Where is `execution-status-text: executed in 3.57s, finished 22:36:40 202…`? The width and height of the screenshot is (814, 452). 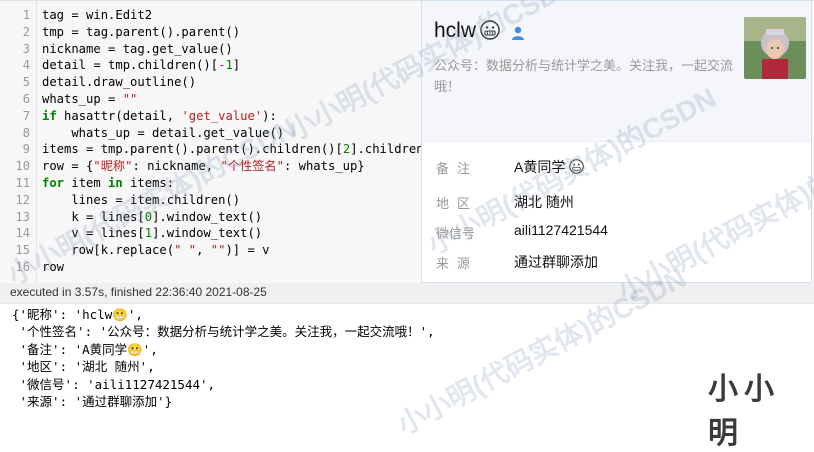
execution-status-text: executed in 3.57s, finished 22:36:40 202… is located at coordinates (138, 292).